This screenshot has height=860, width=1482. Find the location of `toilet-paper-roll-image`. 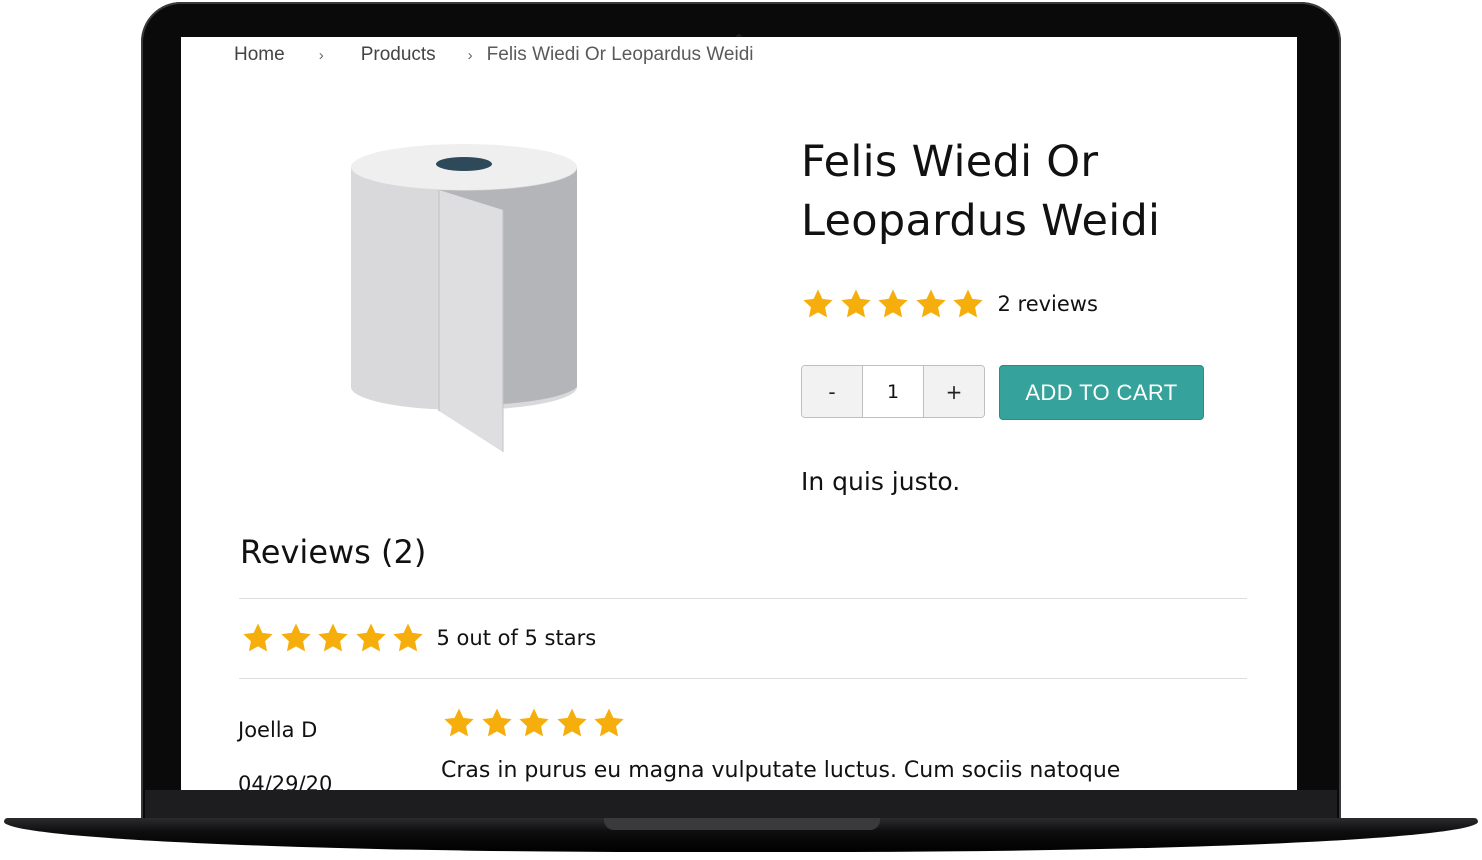

toilet-paper-roll-image is located at coordinates (466, 297).